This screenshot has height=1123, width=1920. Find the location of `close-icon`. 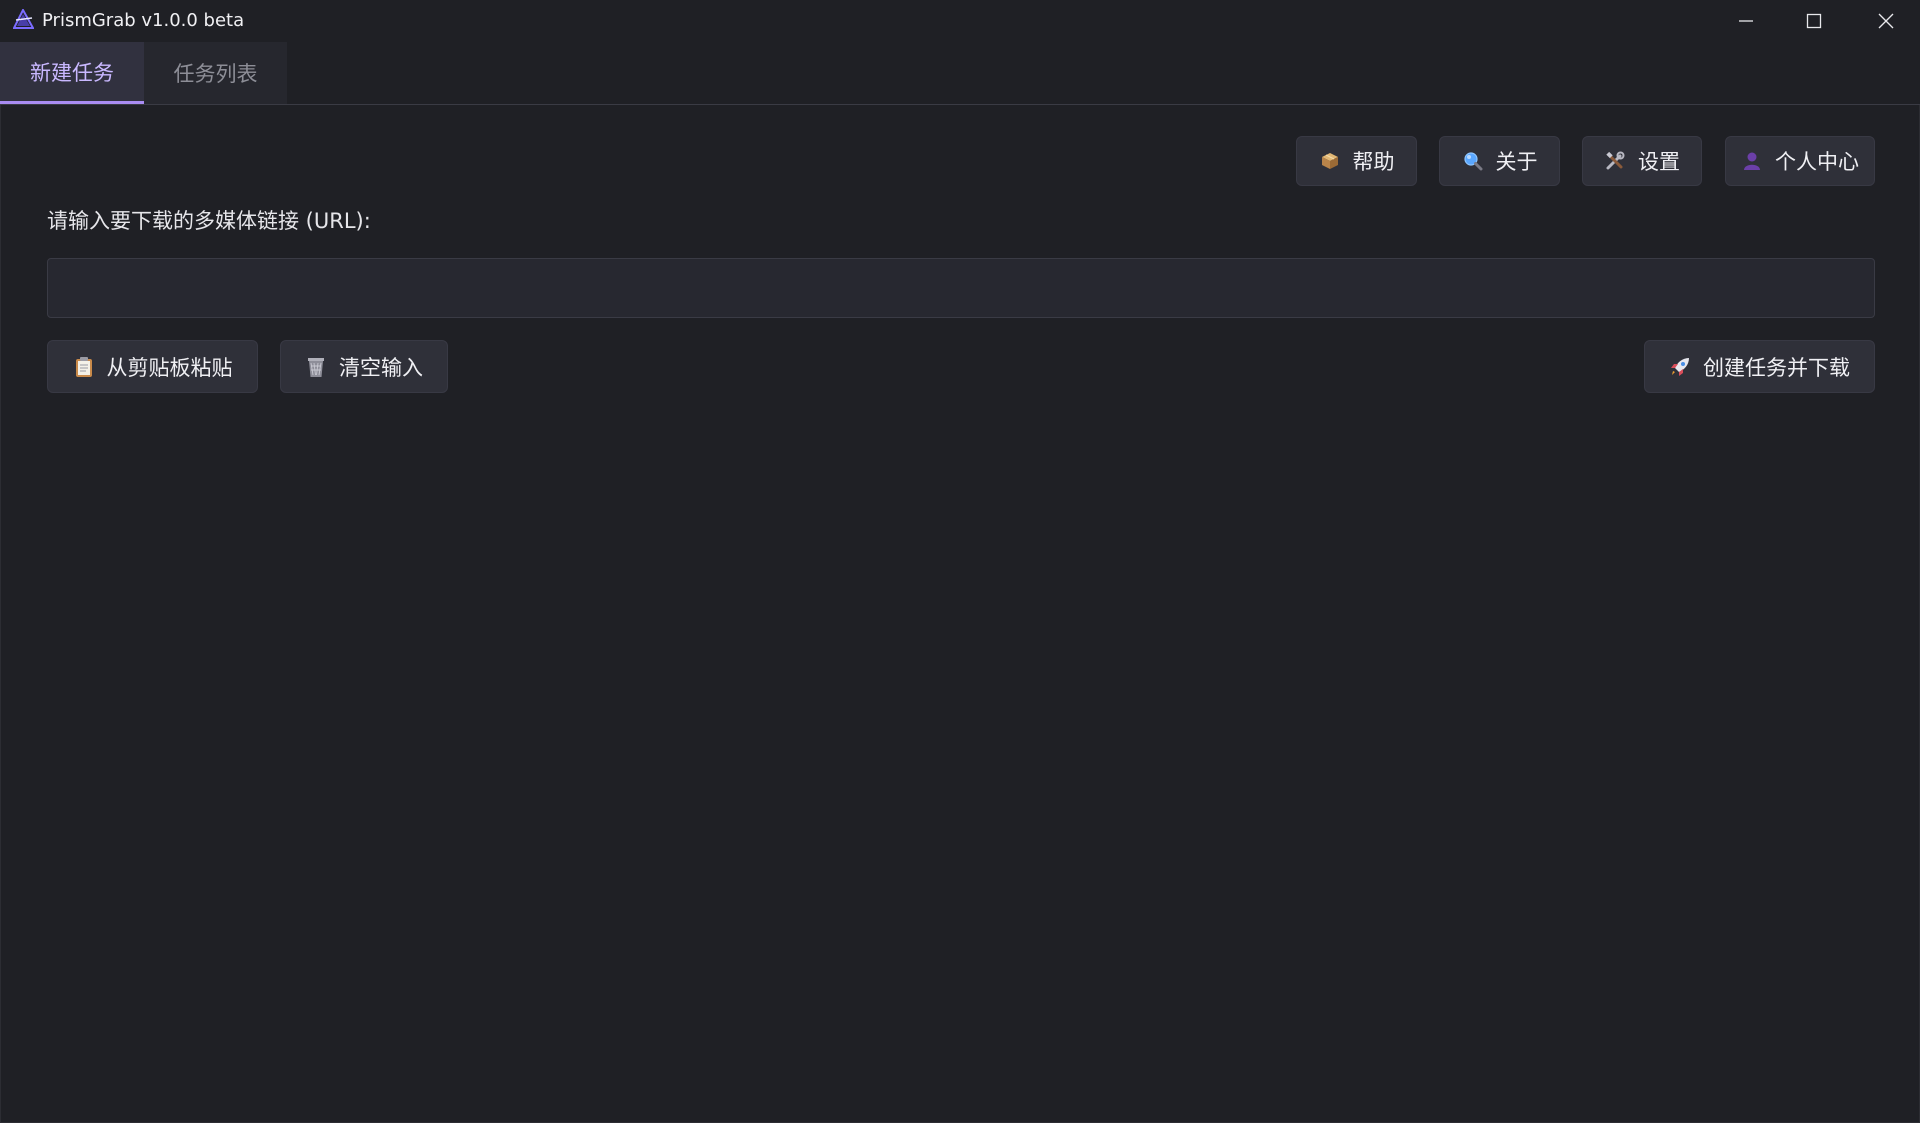

close-icon is located at coordinates (1886, 21).